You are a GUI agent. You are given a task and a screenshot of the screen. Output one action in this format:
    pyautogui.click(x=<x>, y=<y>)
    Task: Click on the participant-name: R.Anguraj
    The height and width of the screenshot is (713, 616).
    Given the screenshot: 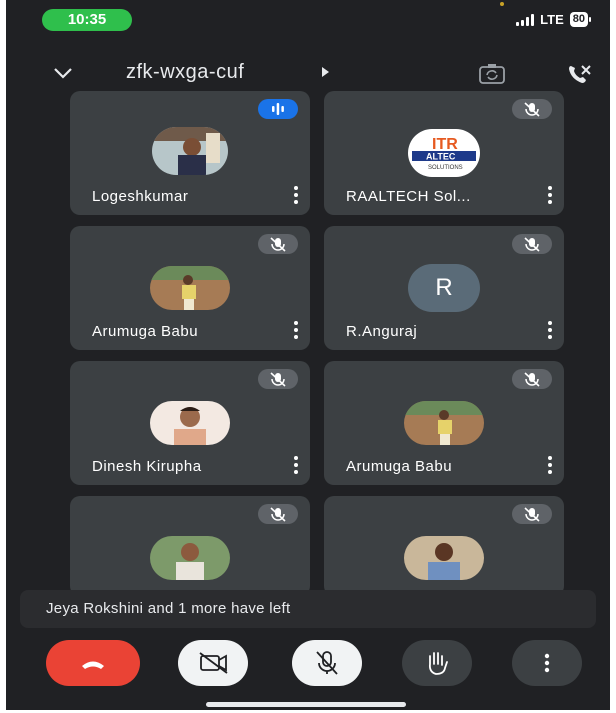 What is the action you would take?
    pyautogui.click(x=382, y=331)
    